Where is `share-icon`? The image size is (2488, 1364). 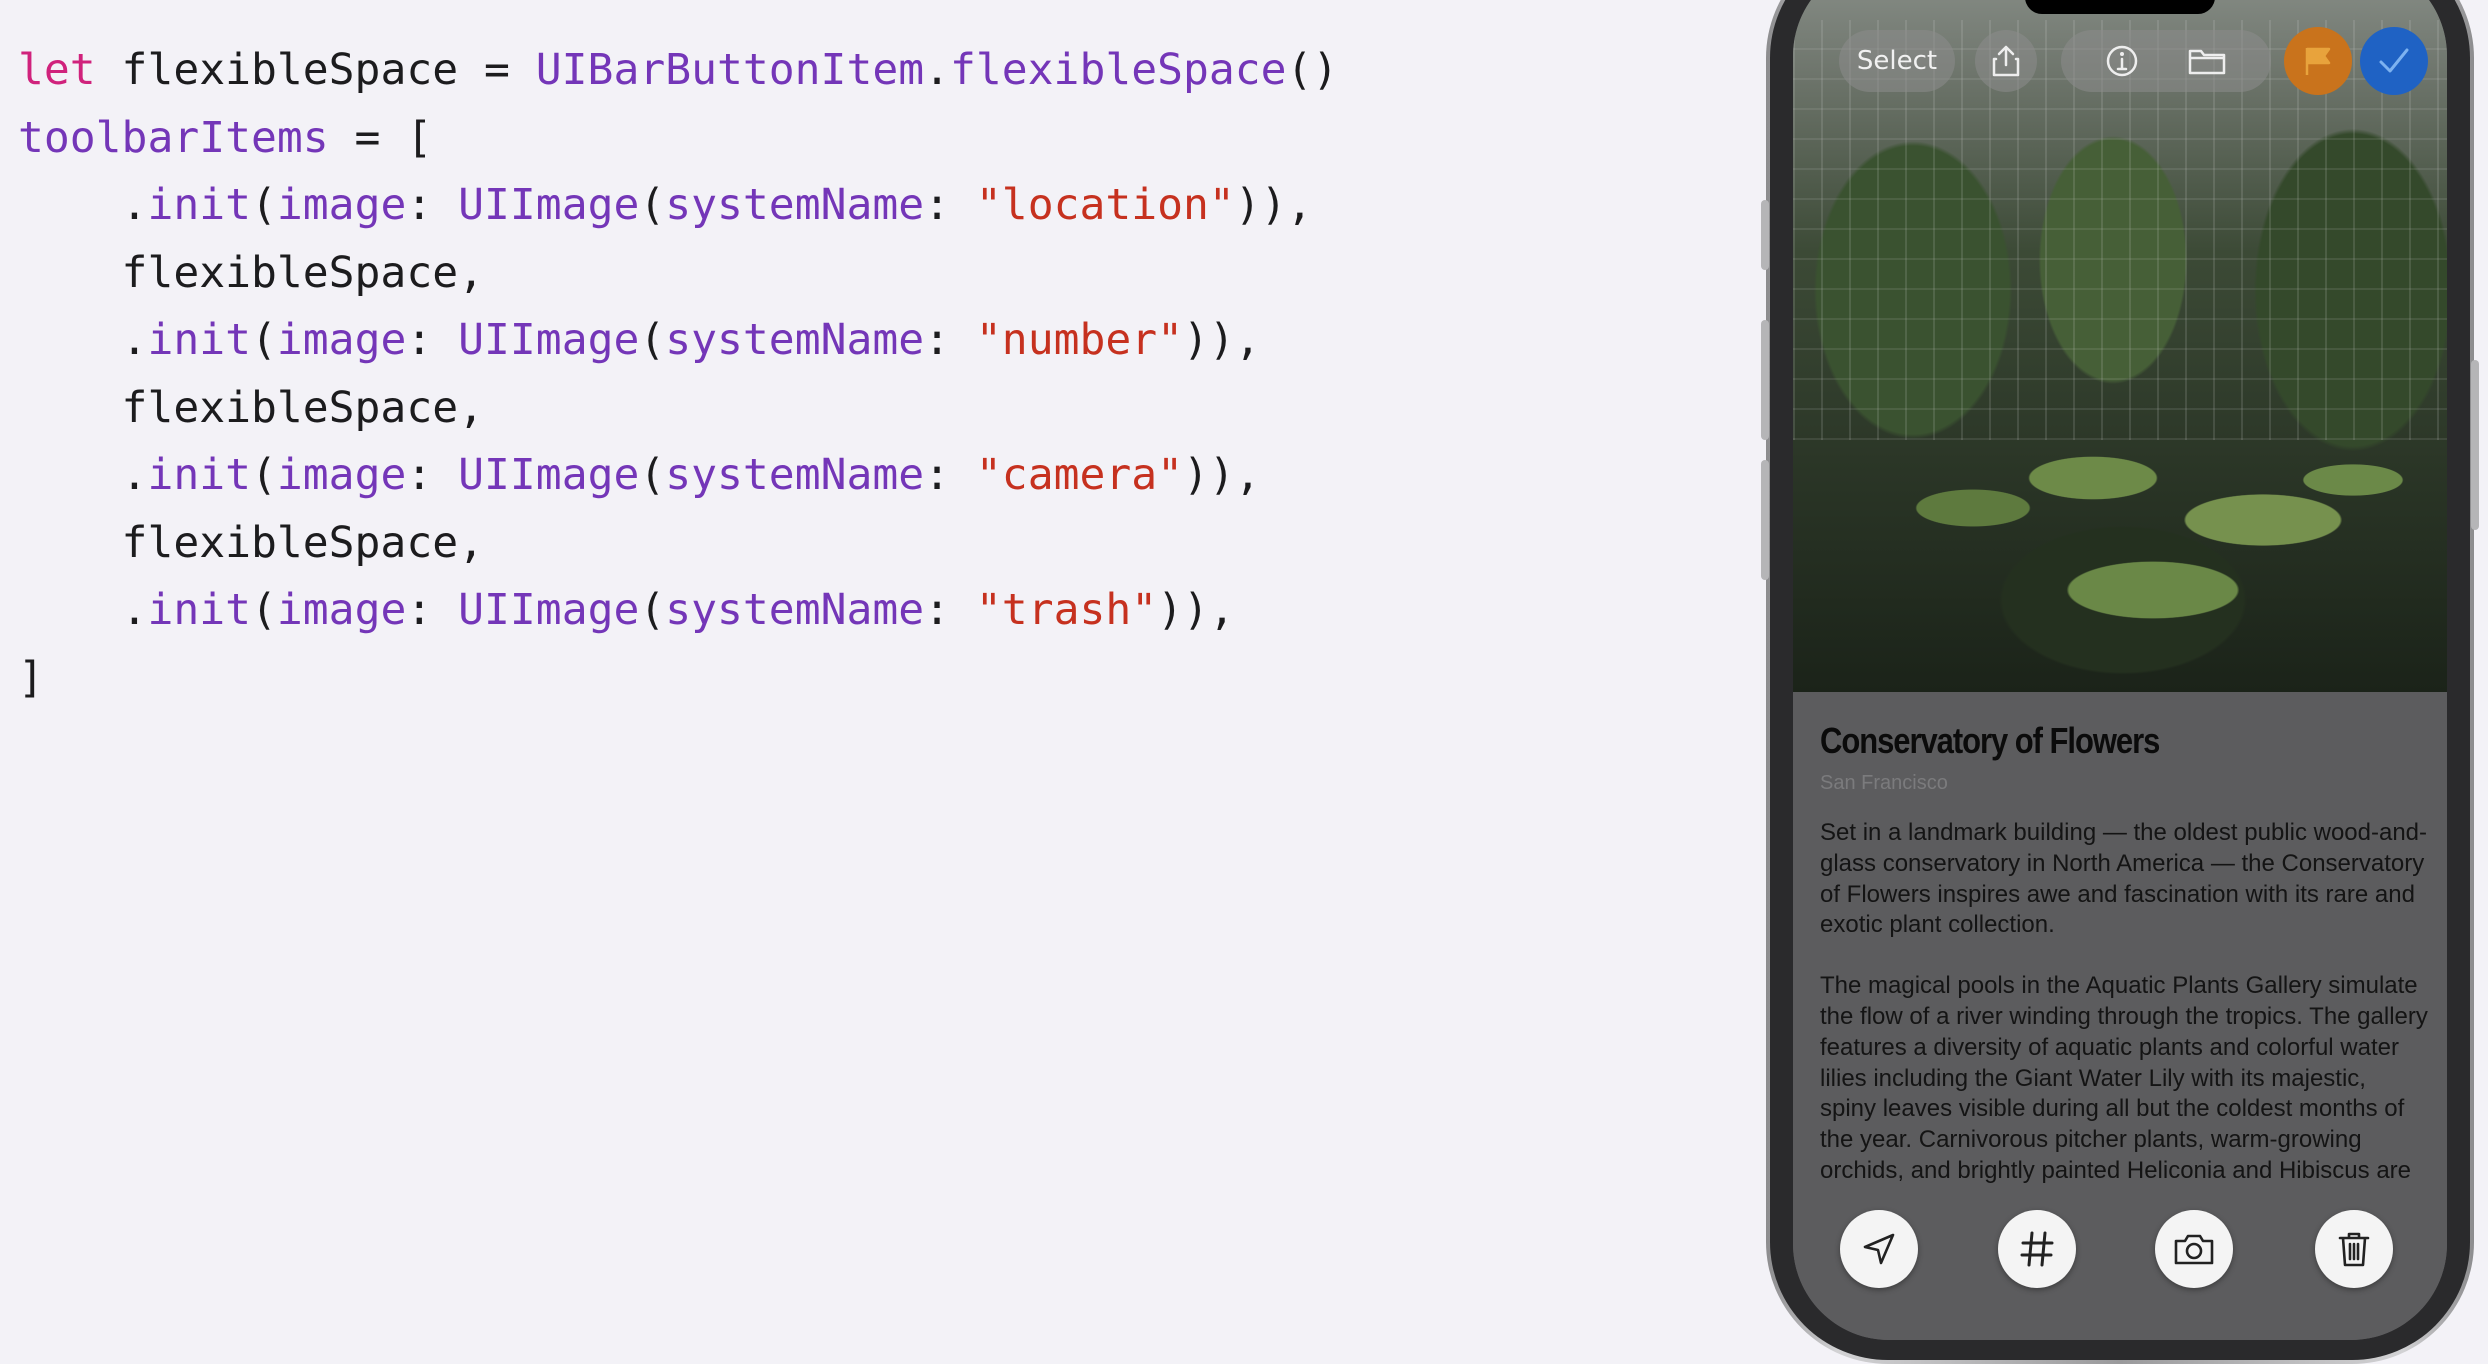
share-icon is located at coordinates (2006, 61).